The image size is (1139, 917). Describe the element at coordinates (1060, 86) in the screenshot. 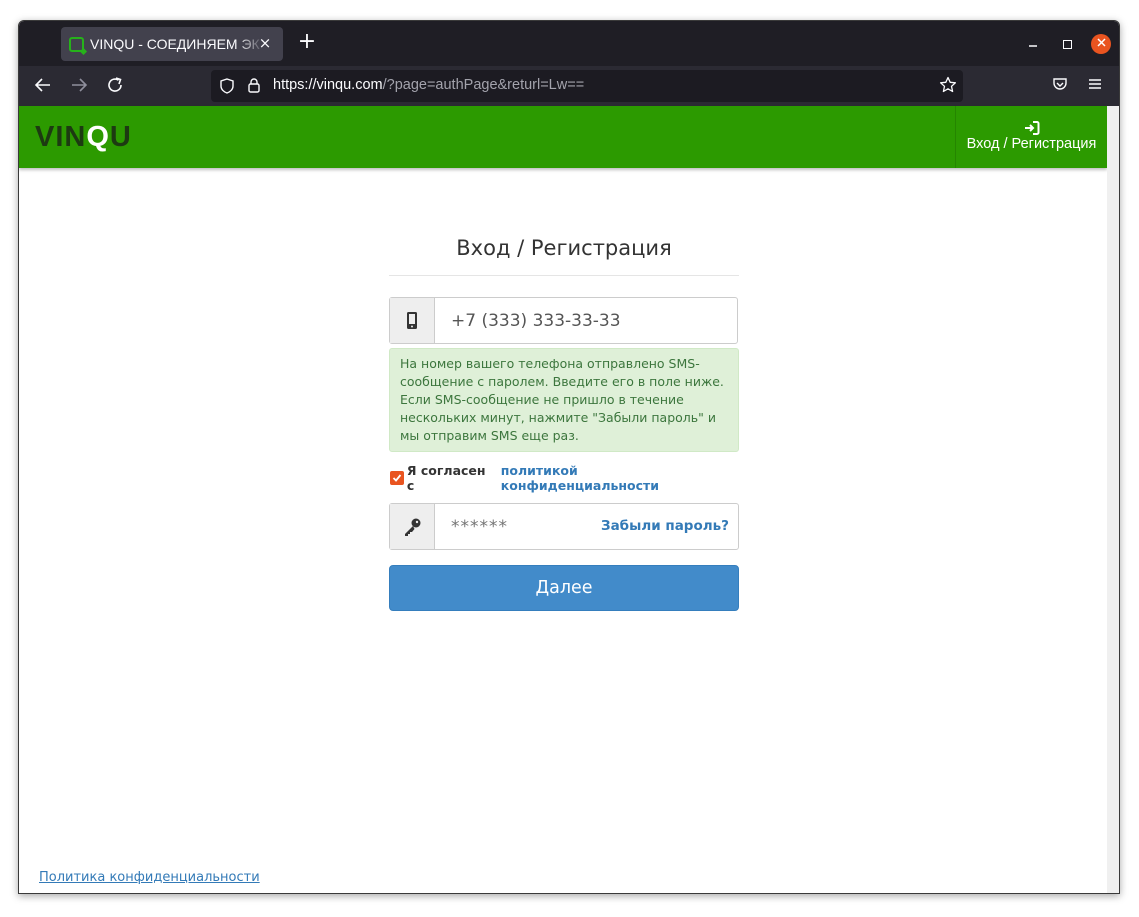

I see `pocket-icon` at that location.